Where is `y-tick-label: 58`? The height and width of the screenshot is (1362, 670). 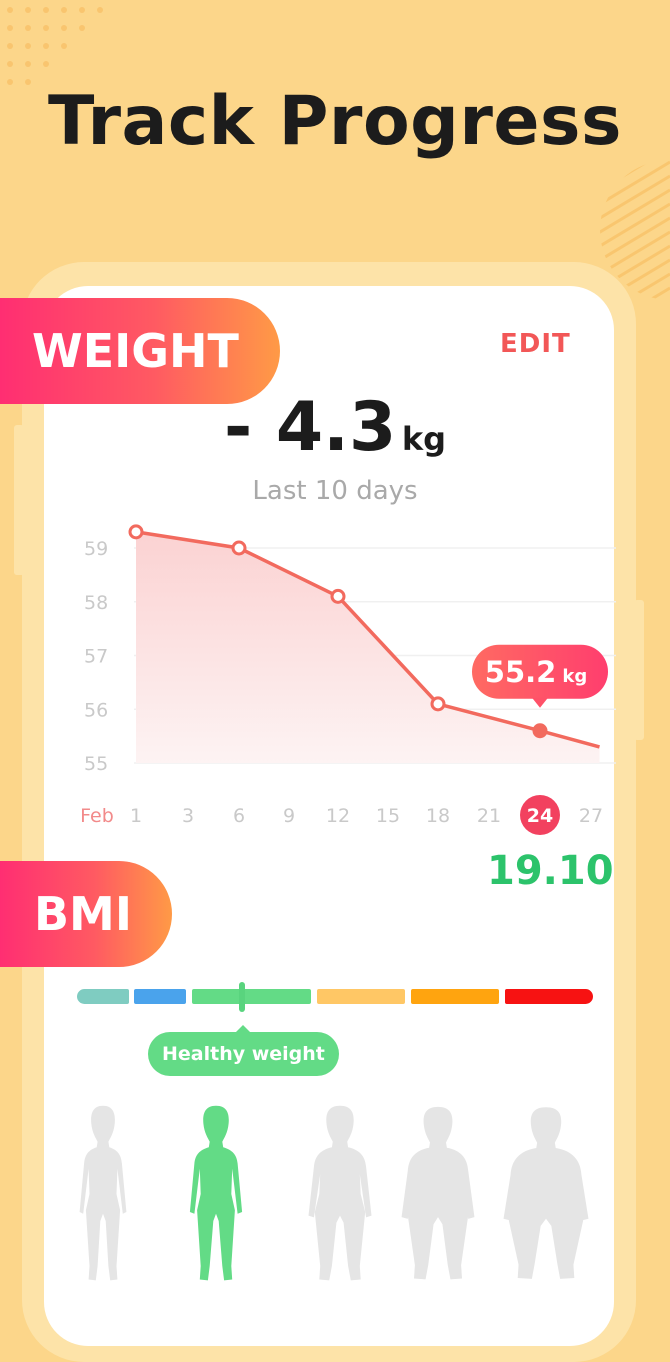 y-tick-label: 58 is located at coordinates (96, 603).